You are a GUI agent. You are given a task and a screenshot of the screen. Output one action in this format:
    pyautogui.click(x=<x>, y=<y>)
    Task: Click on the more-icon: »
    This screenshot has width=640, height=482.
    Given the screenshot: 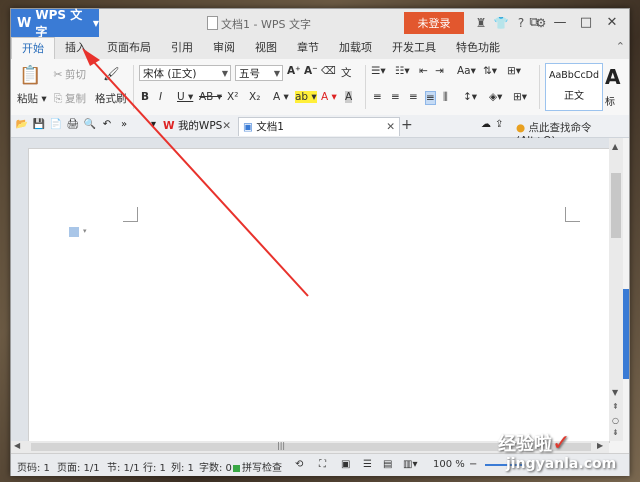 What is the action you would take?
    pyautogui.click(x=124, y=125)
    